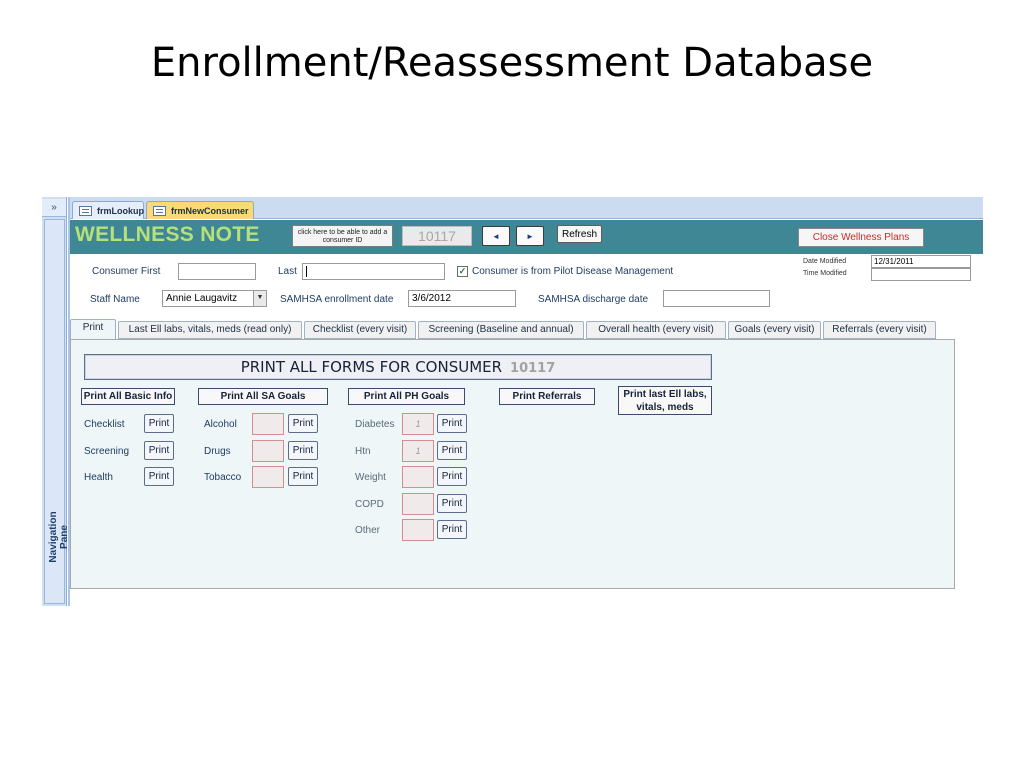 The height and width of the screenshot is (768, 1024). Describe the element at coordinates (579, 234) in the screenshot. I see `refresh-button: Refresh` at that location.